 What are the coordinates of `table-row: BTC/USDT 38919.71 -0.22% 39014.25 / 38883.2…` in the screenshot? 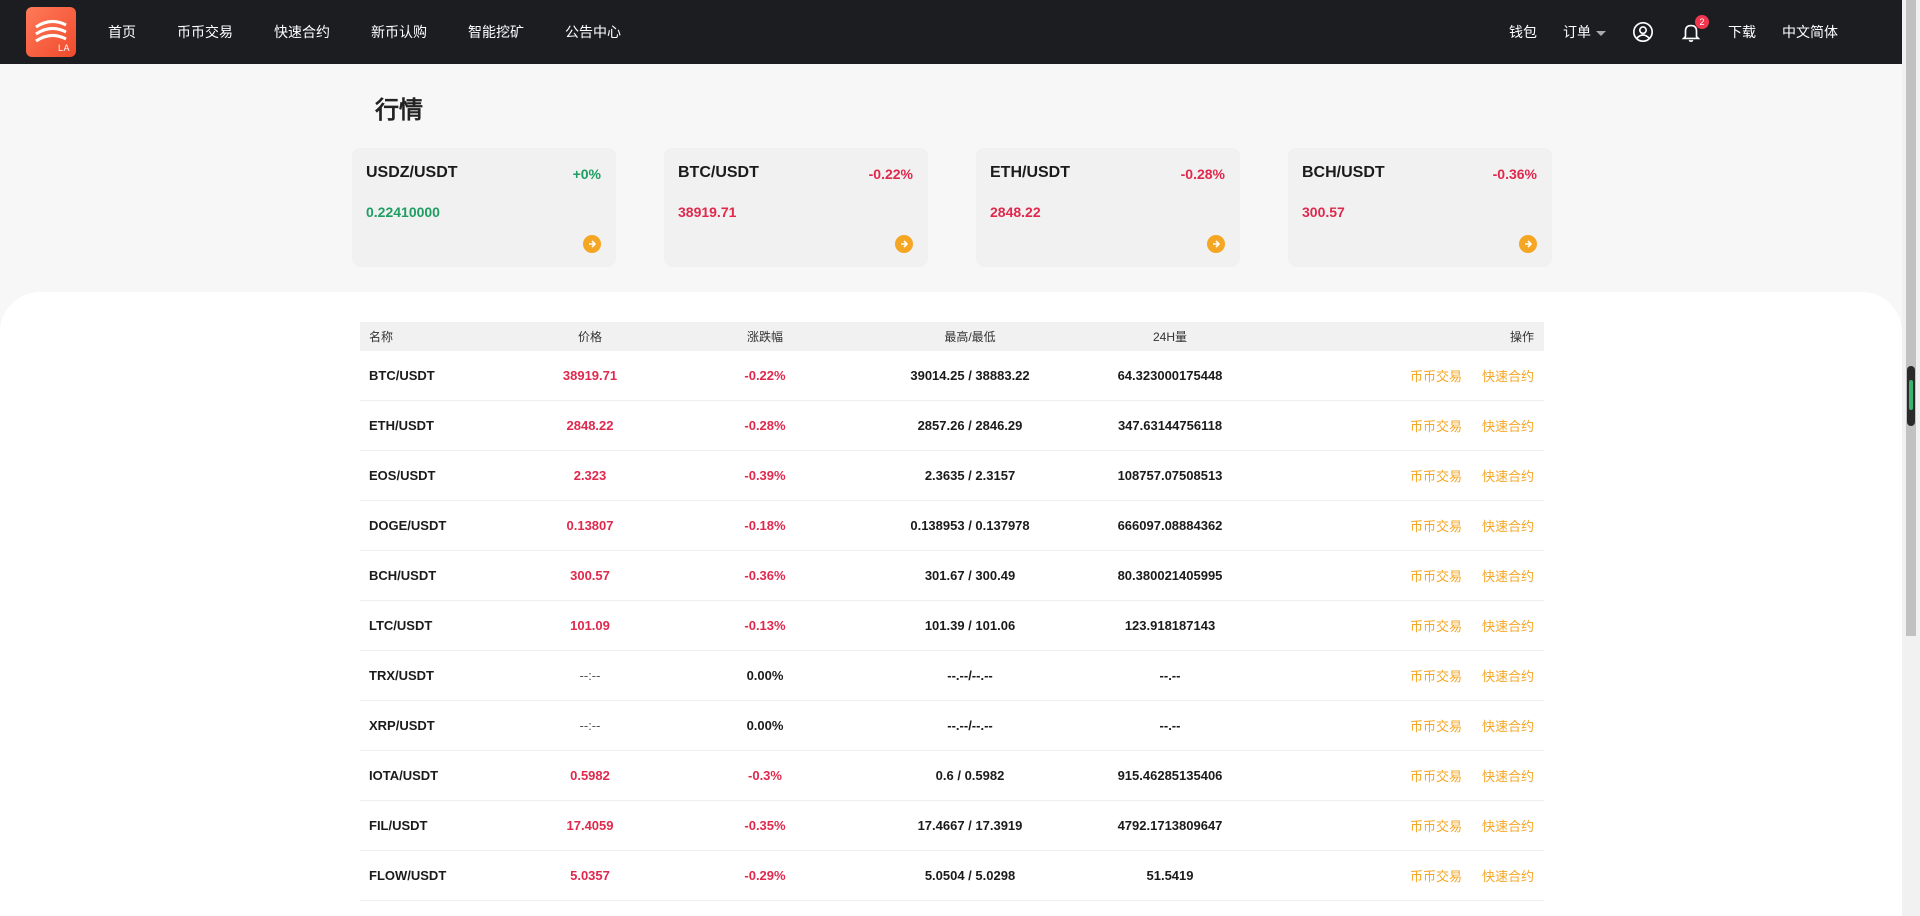 It's located at (952, 376).